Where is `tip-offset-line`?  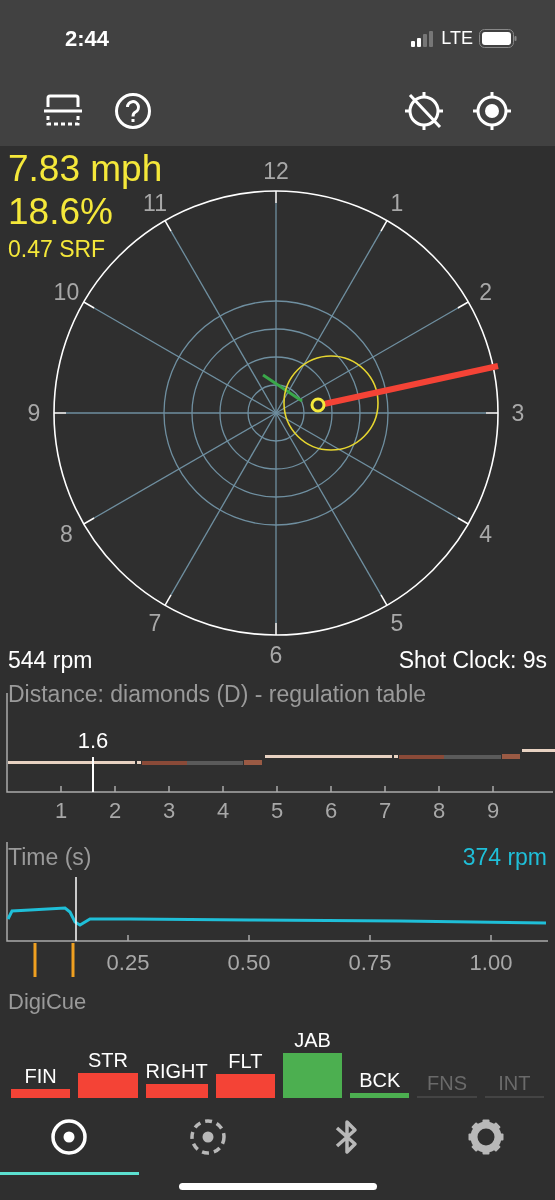
tip-offset-line is located at coordinates (282, 388).